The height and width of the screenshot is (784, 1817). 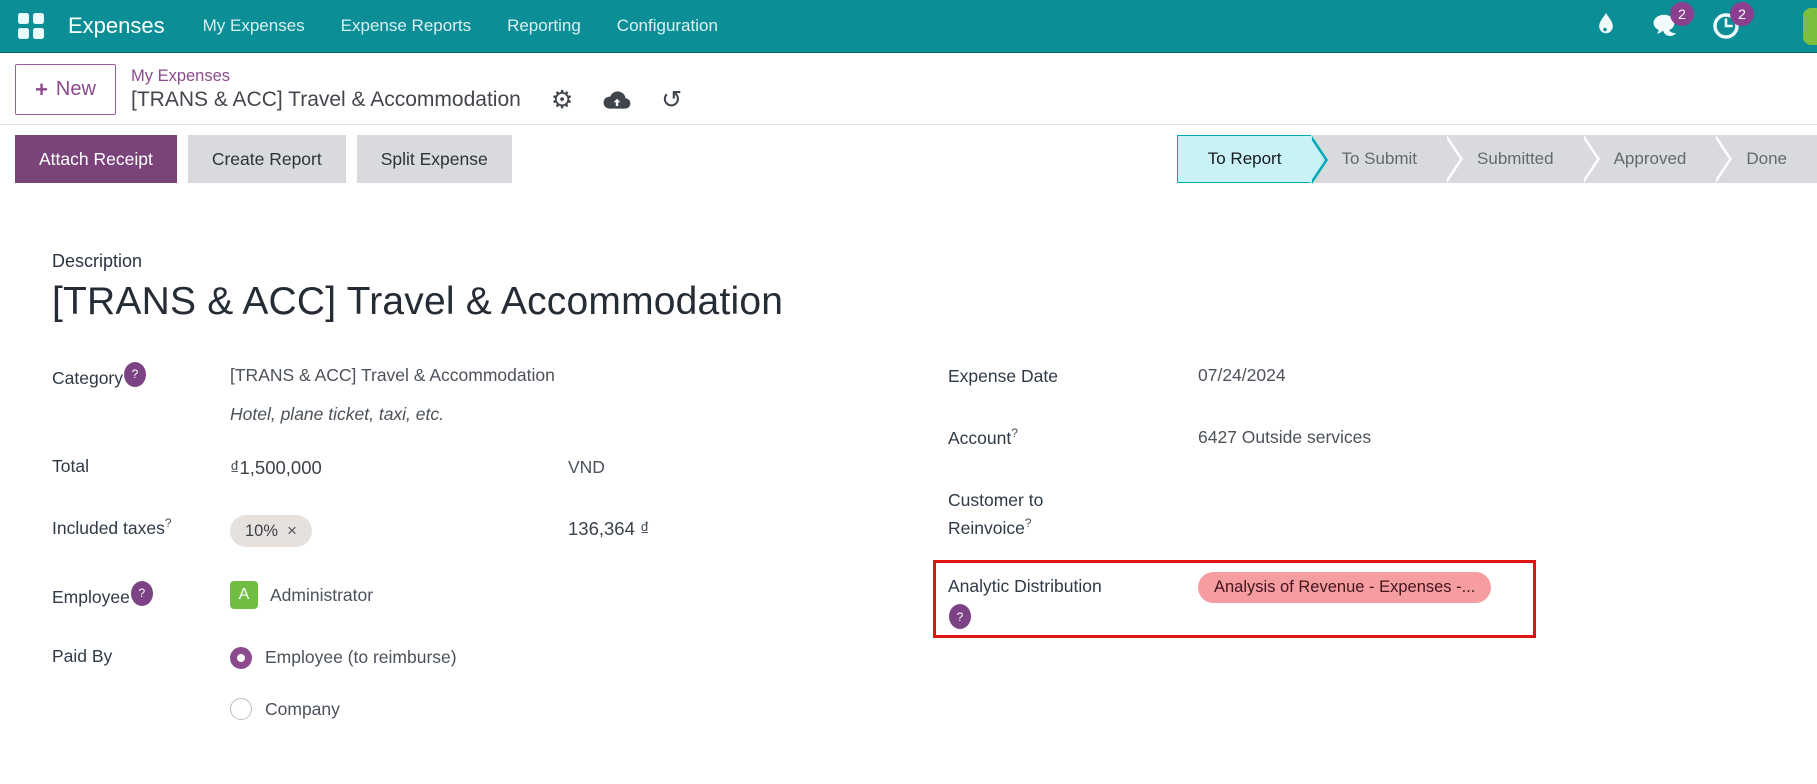 I want to click on expense-date-row: Expense Date 07/24/2024, so click(x=1382, y=376).